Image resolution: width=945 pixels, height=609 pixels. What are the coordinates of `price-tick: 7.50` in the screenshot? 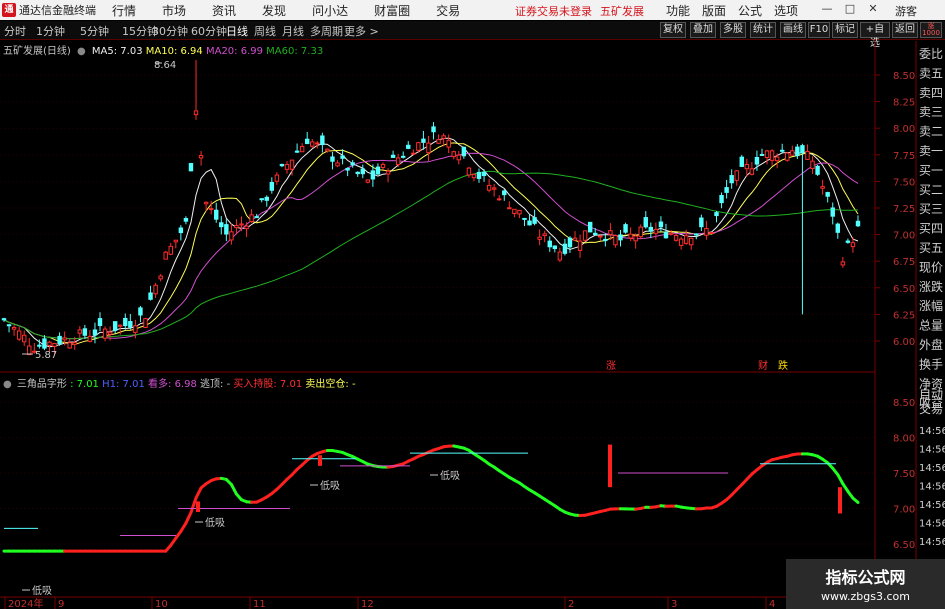 It's located at (904, 182).